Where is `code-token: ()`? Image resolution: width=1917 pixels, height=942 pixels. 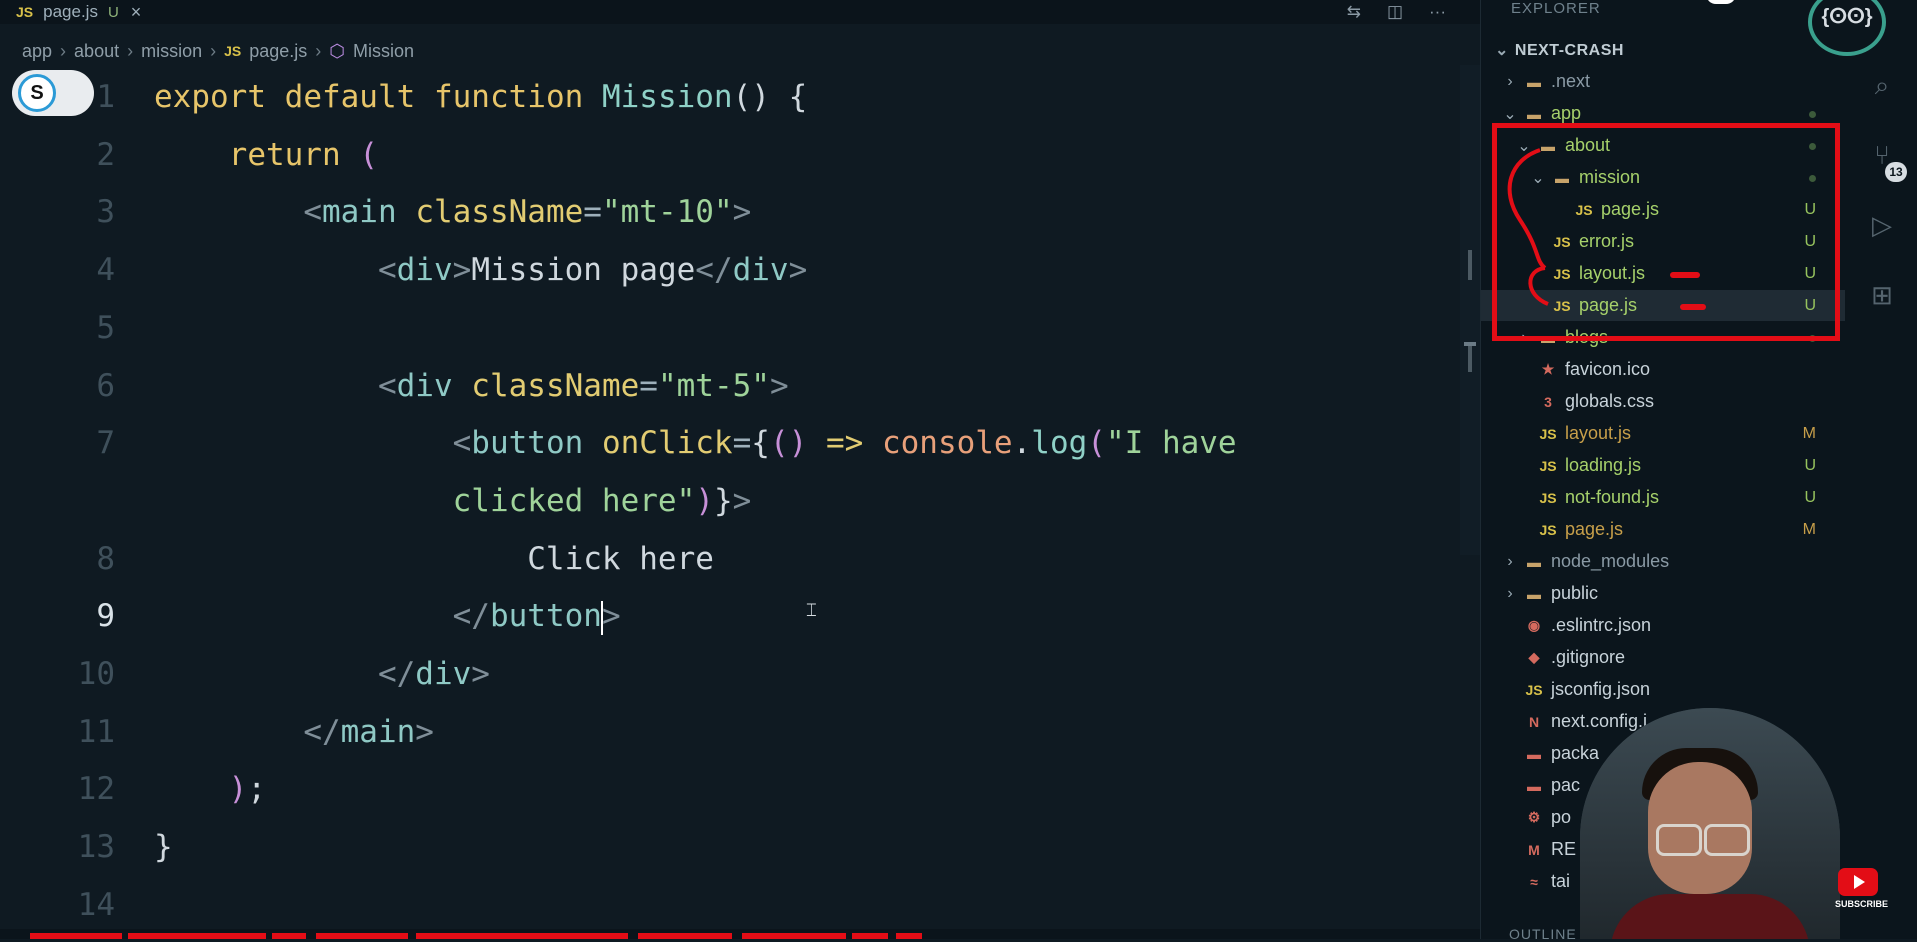 code-token: () is located at coordinates (797, 443).